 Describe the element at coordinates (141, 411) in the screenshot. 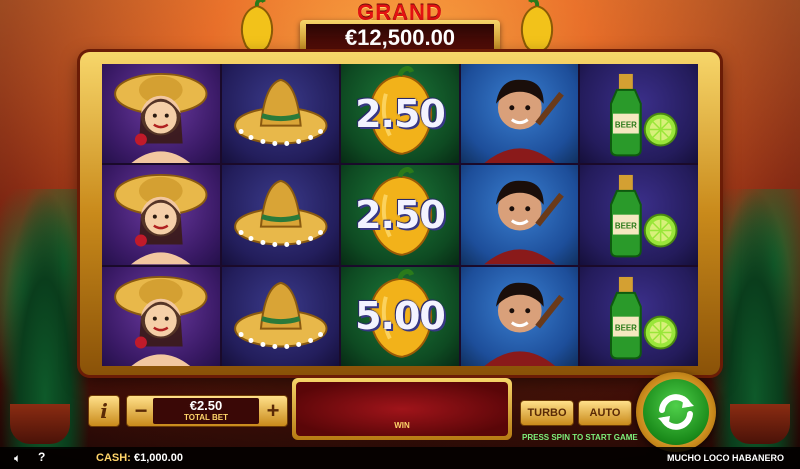

I see `bet-decrease-button: −` at that location.